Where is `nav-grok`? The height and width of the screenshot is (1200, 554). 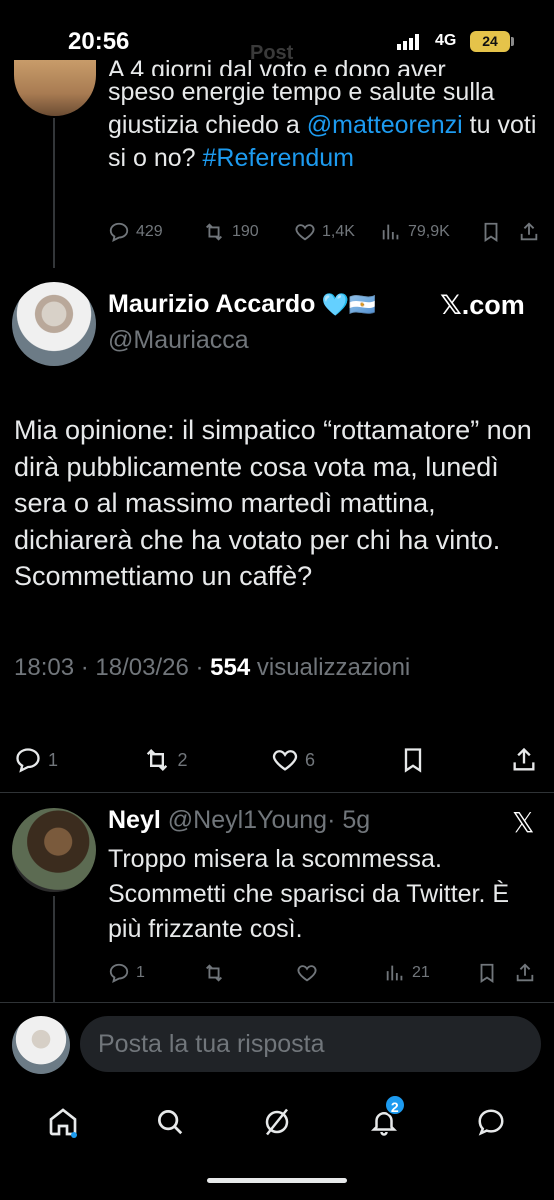 nav-grok is located at coordinates (277, 1122).